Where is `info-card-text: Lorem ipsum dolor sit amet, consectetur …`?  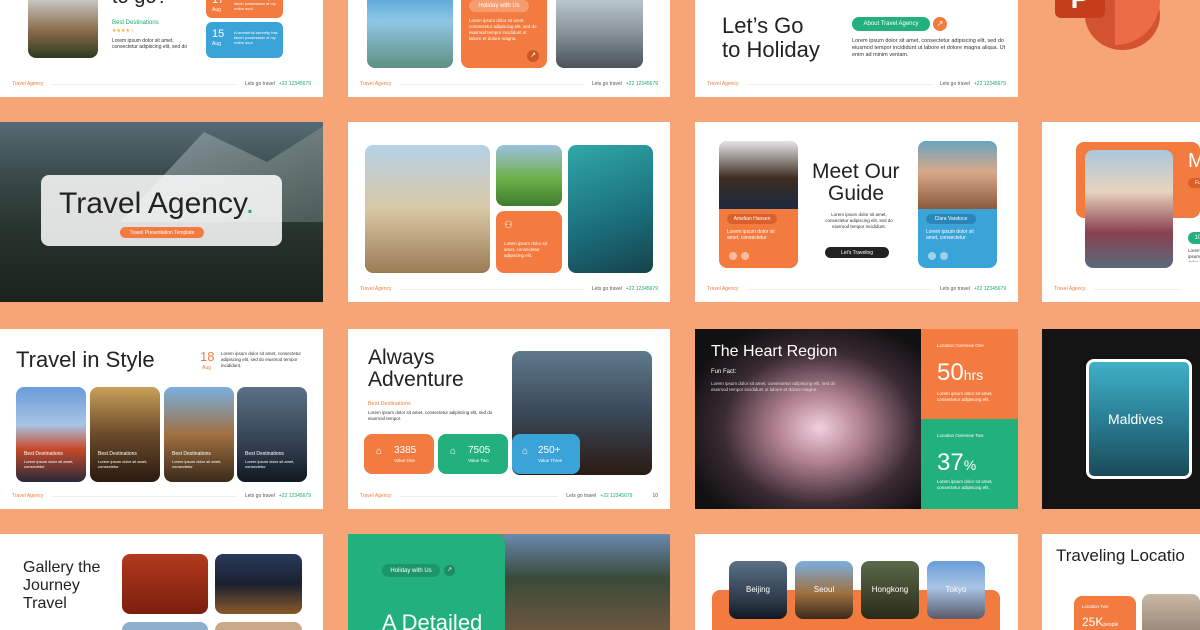 info-card-text: Lorem ipsum dolor sit amet, consectetur … is located at coordinates (526, 249).